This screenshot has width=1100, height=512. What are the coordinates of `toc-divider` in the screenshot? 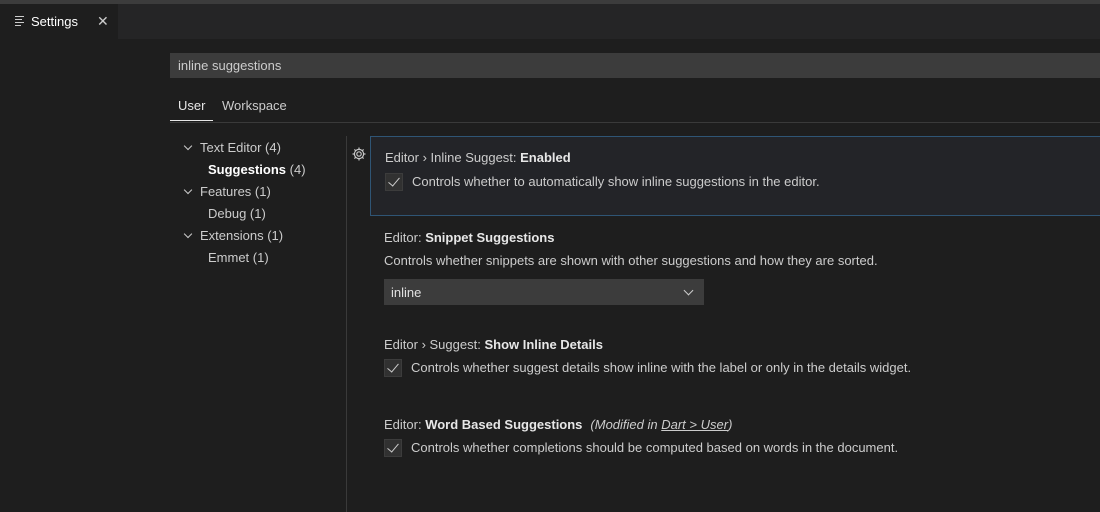 It's located at (346, 324).